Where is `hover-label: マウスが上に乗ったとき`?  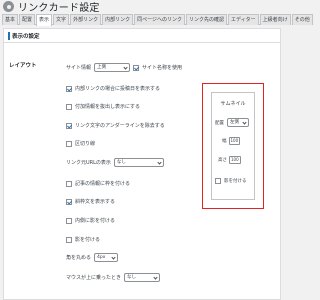
hover-label: マウスが上に乗ったとき is located at coordinates (94, 278).